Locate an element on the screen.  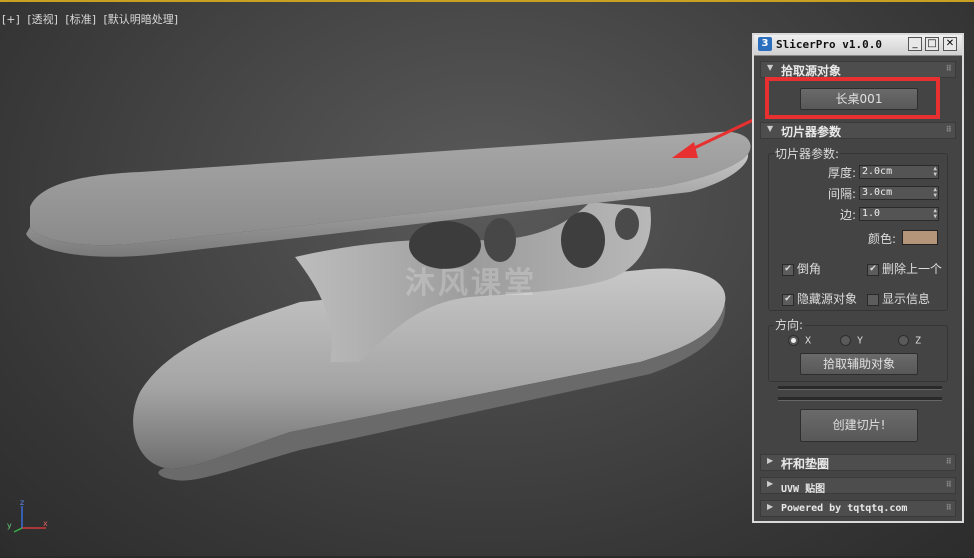
direction-y-radio: Y is located at coordinates (851, 341).